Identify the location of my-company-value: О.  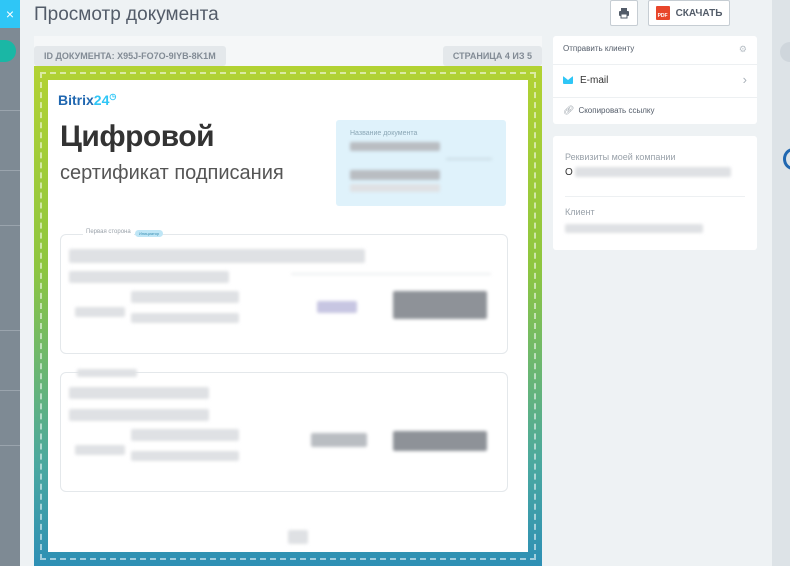
(569, 172).